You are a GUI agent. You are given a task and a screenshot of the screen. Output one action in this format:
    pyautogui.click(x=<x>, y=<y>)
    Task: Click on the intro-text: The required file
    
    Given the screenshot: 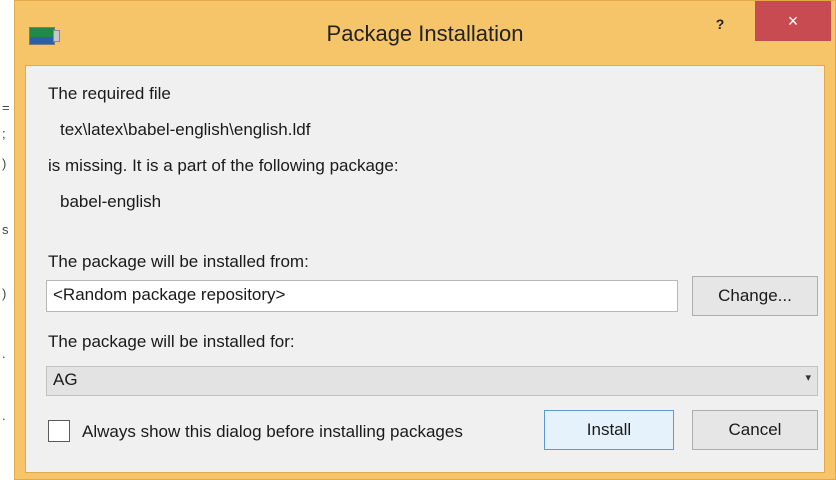 What is the action you would take?
    pyautogui.click(x=109, y=93)
    